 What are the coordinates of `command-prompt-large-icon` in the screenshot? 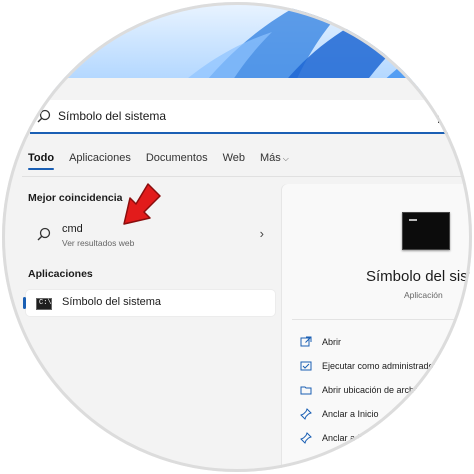 It's located at (426, 231).